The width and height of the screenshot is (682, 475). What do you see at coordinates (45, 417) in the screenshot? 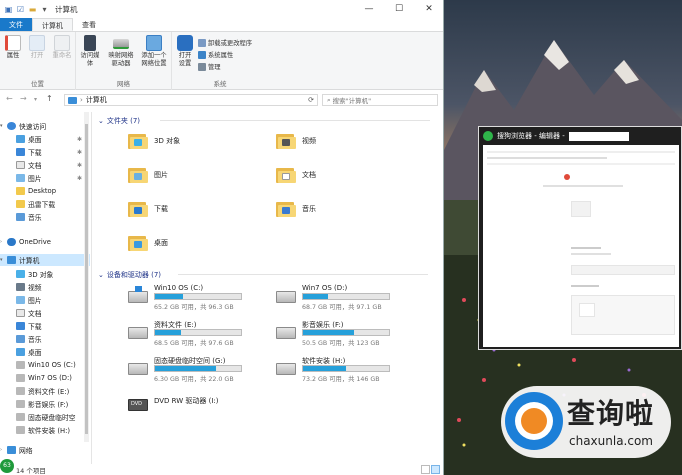
I see `nav-drive-g: 固态硬盘临时空` at bounding box center [45, 417].